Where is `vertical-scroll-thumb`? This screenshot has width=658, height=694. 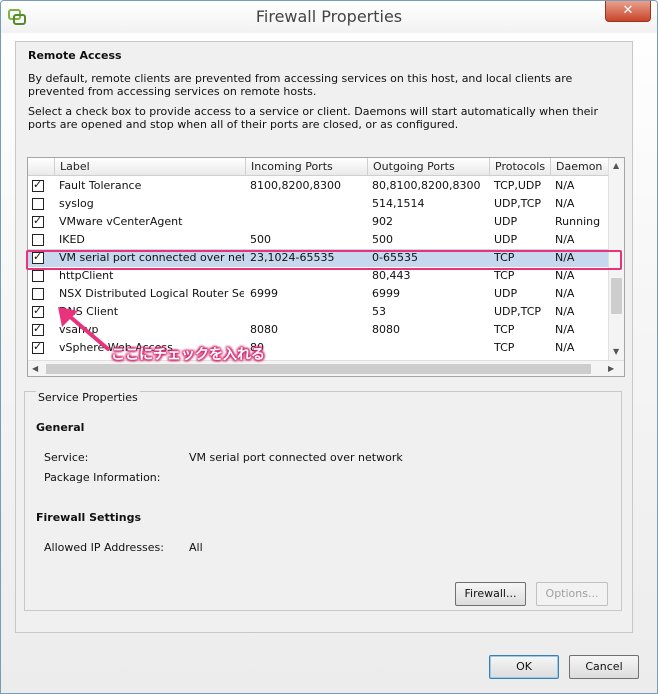
vertical-scroll-thumb is located at coordinates (616, 296).